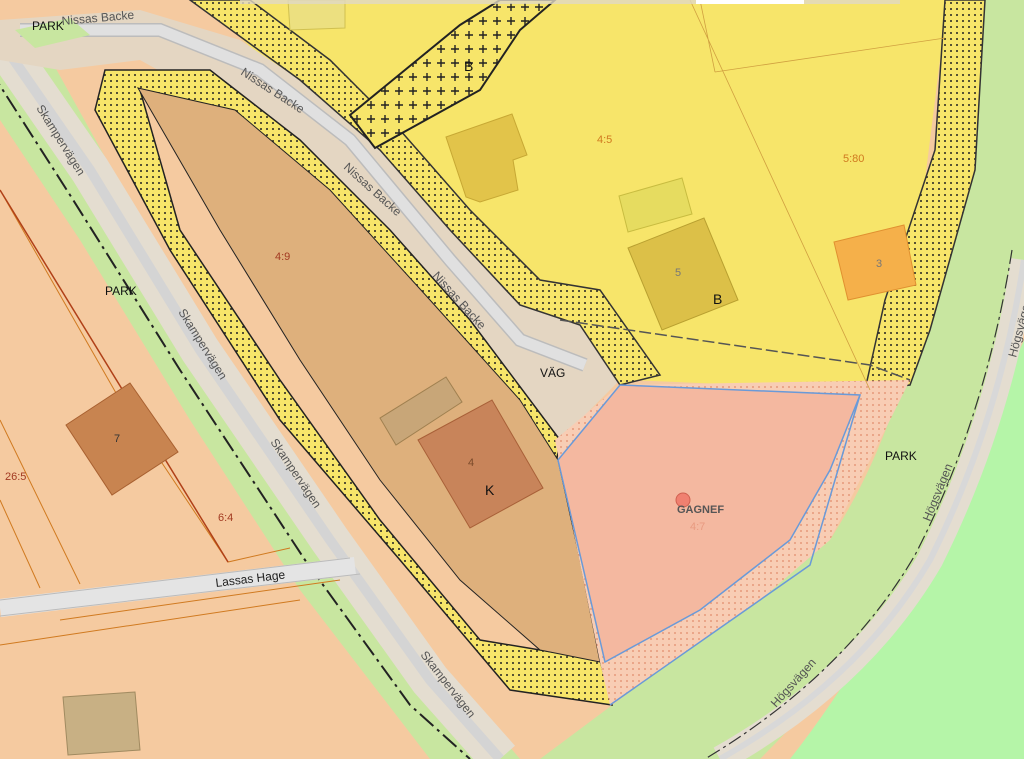  What do you see at coordinates (468, 66) in the screenshot?
I see `label-zone-b-top: B` at bounding box center [468, 66].